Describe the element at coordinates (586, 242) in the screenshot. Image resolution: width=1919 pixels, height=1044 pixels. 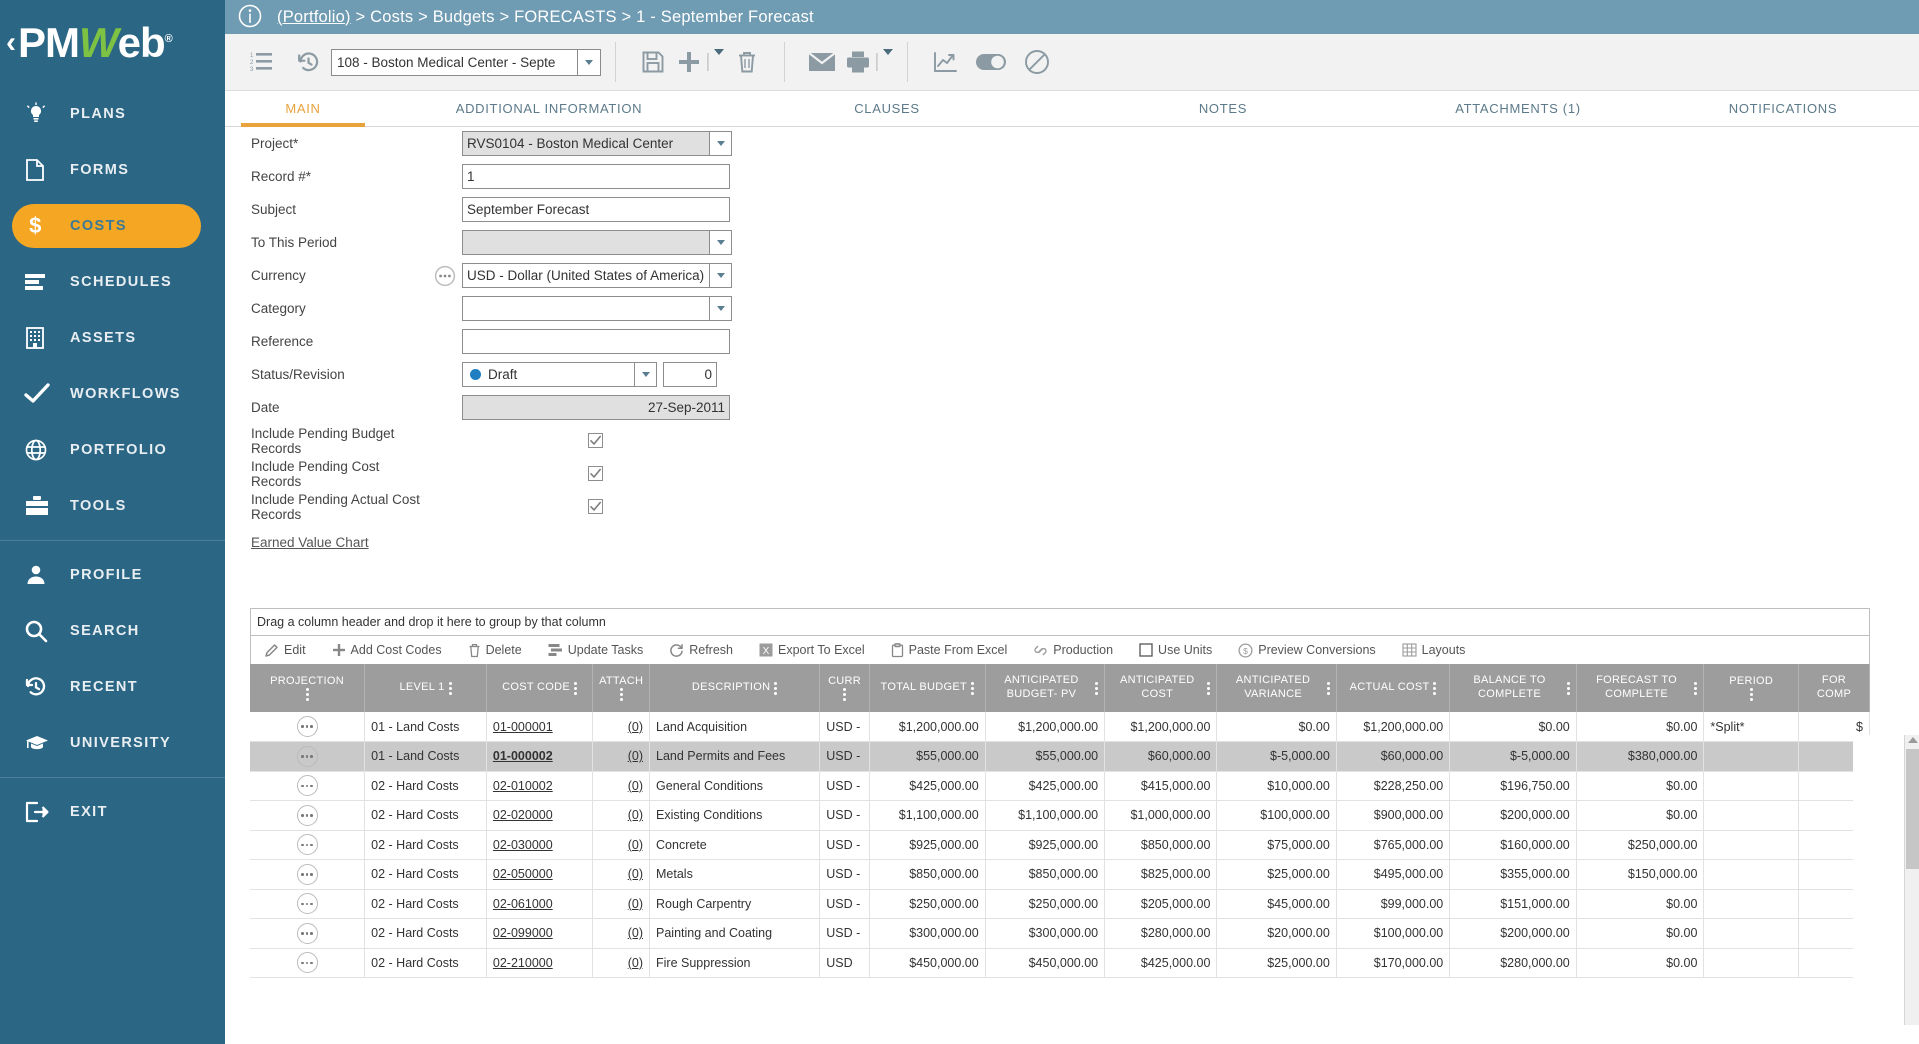
I see `to-this-period-field` at that location.